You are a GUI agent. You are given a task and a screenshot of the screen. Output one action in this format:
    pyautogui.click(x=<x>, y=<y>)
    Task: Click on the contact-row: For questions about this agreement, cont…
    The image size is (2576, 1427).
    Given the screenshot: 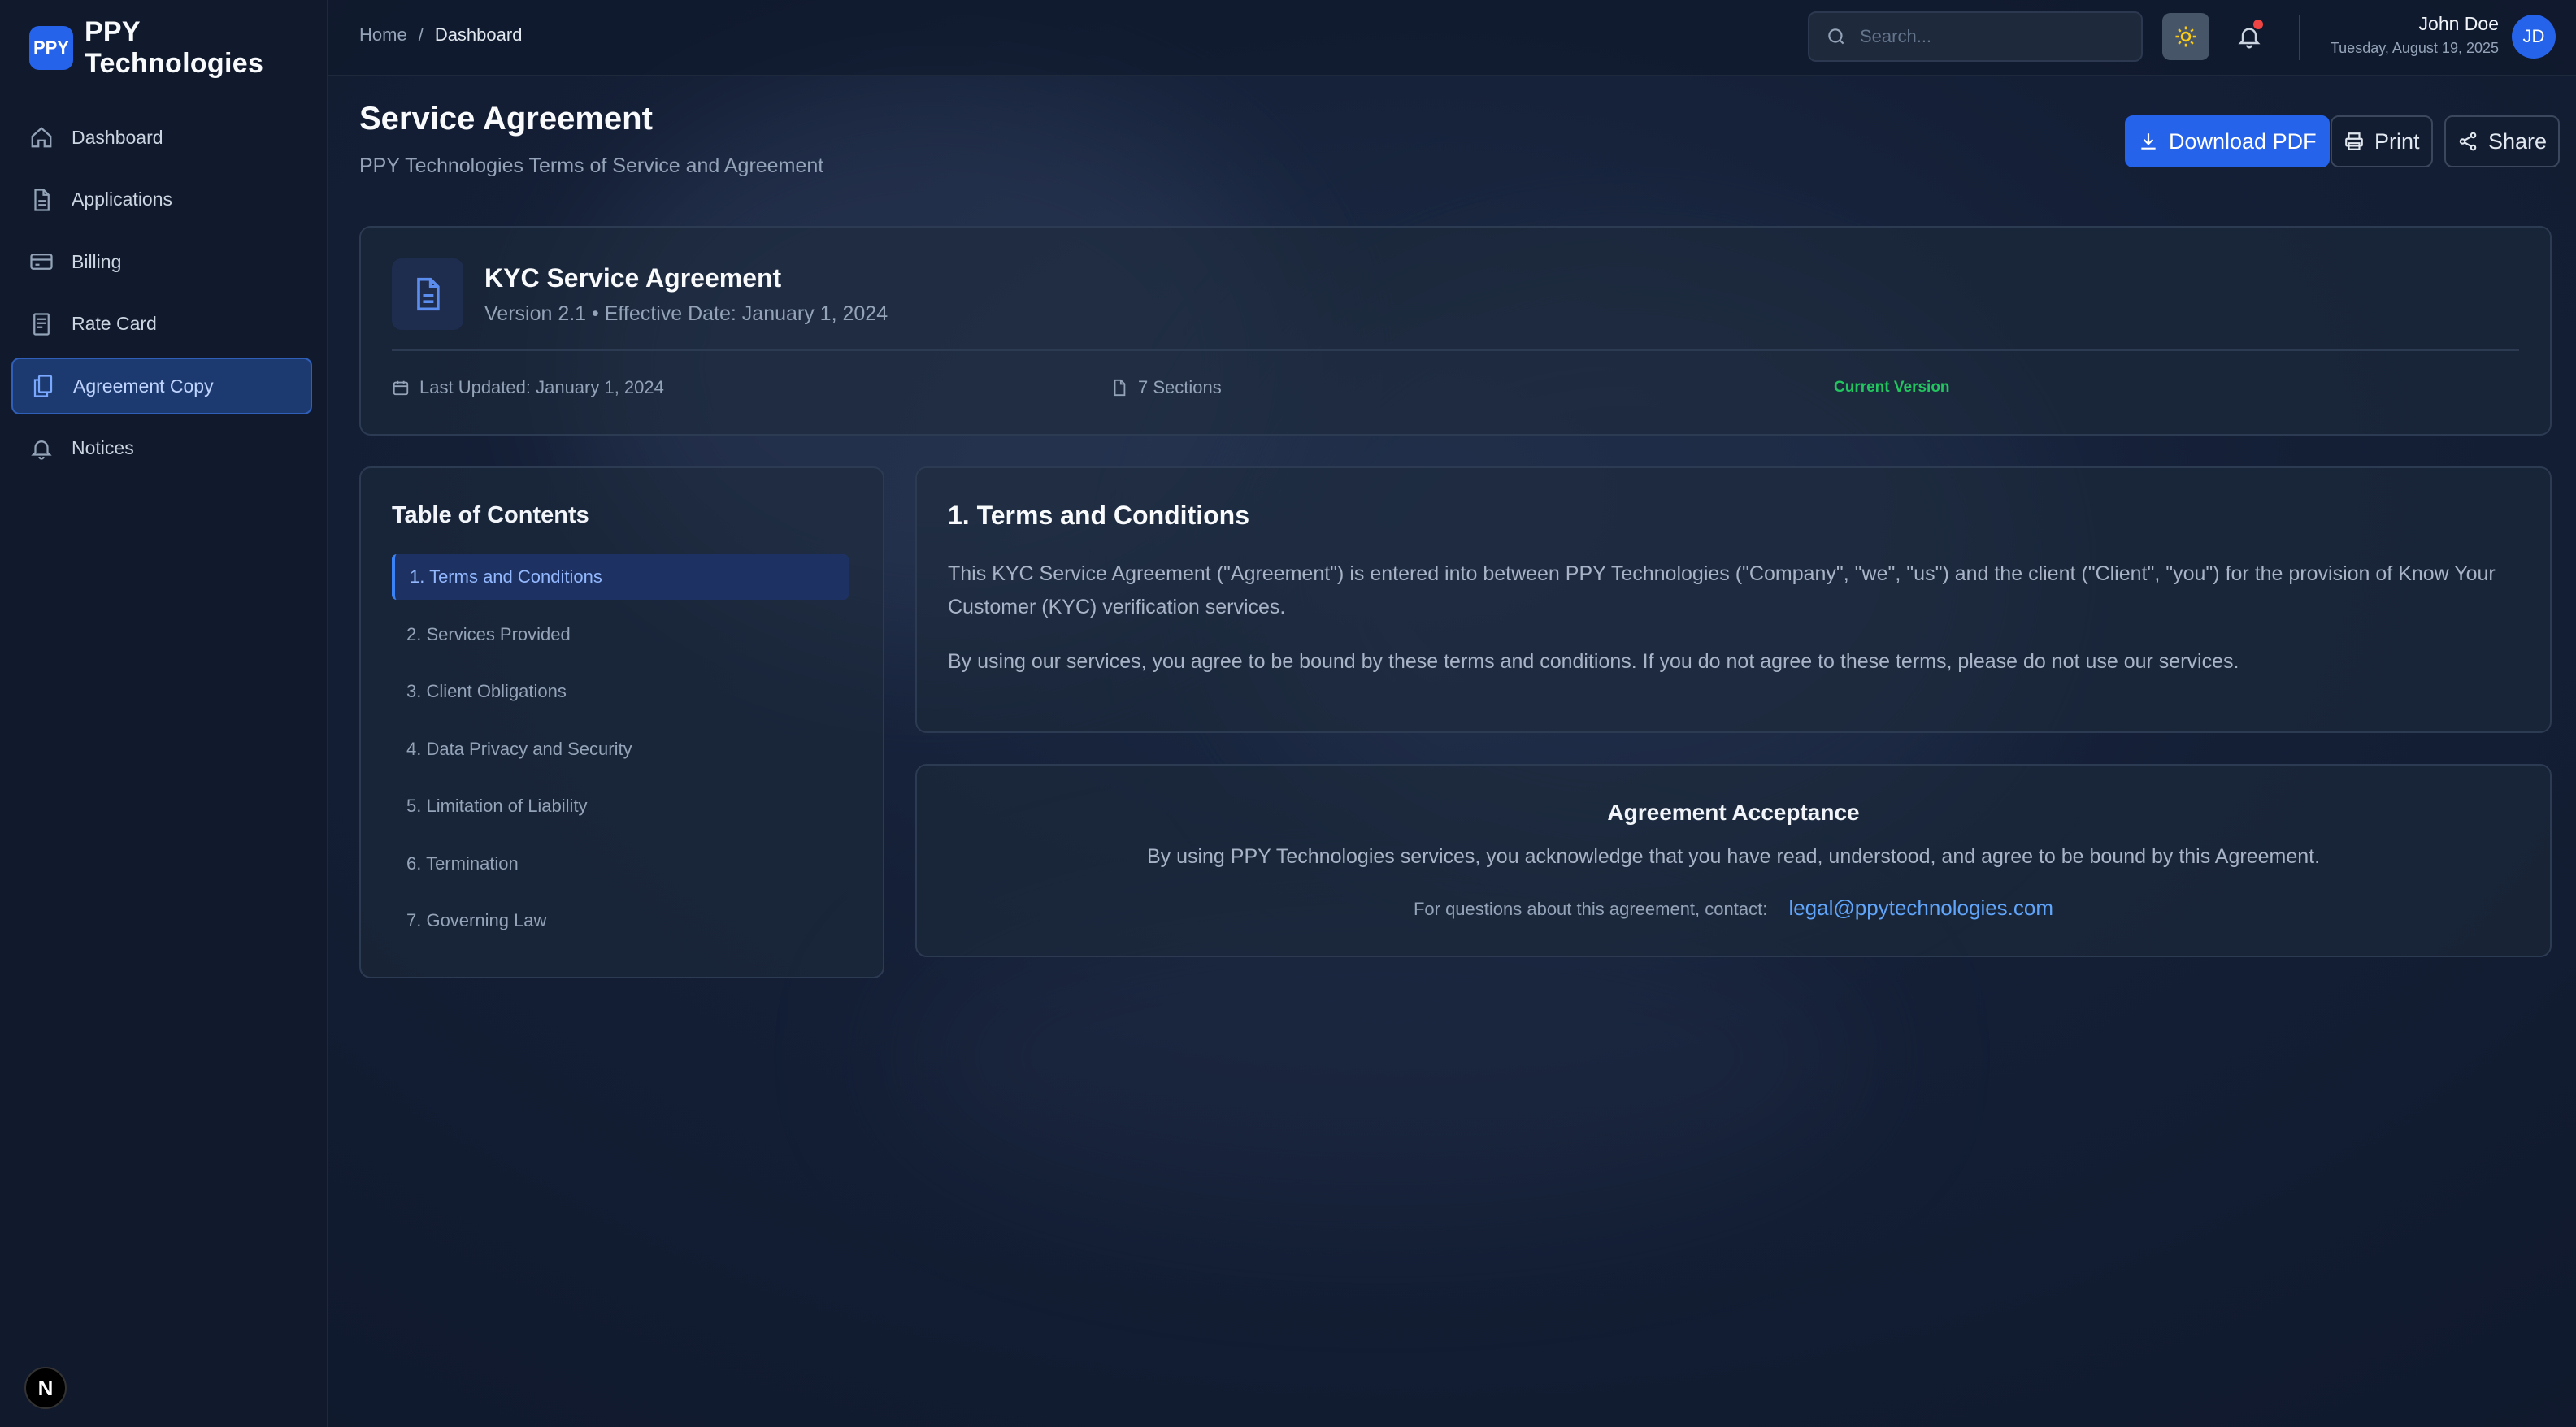 What is the action you would take?
    pyautogui.click(x=1733, y=908)
    